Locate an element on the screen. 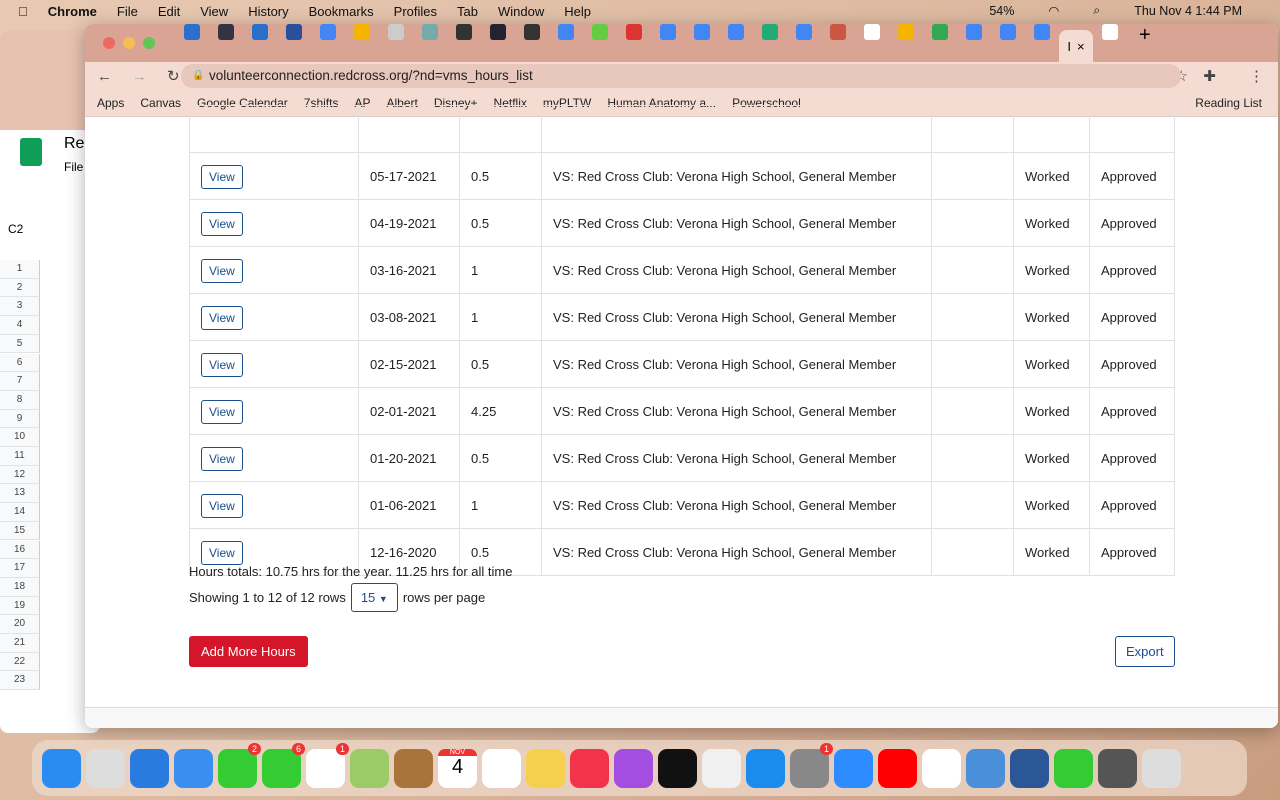  close-window-button is located at coordinates (109, 43).